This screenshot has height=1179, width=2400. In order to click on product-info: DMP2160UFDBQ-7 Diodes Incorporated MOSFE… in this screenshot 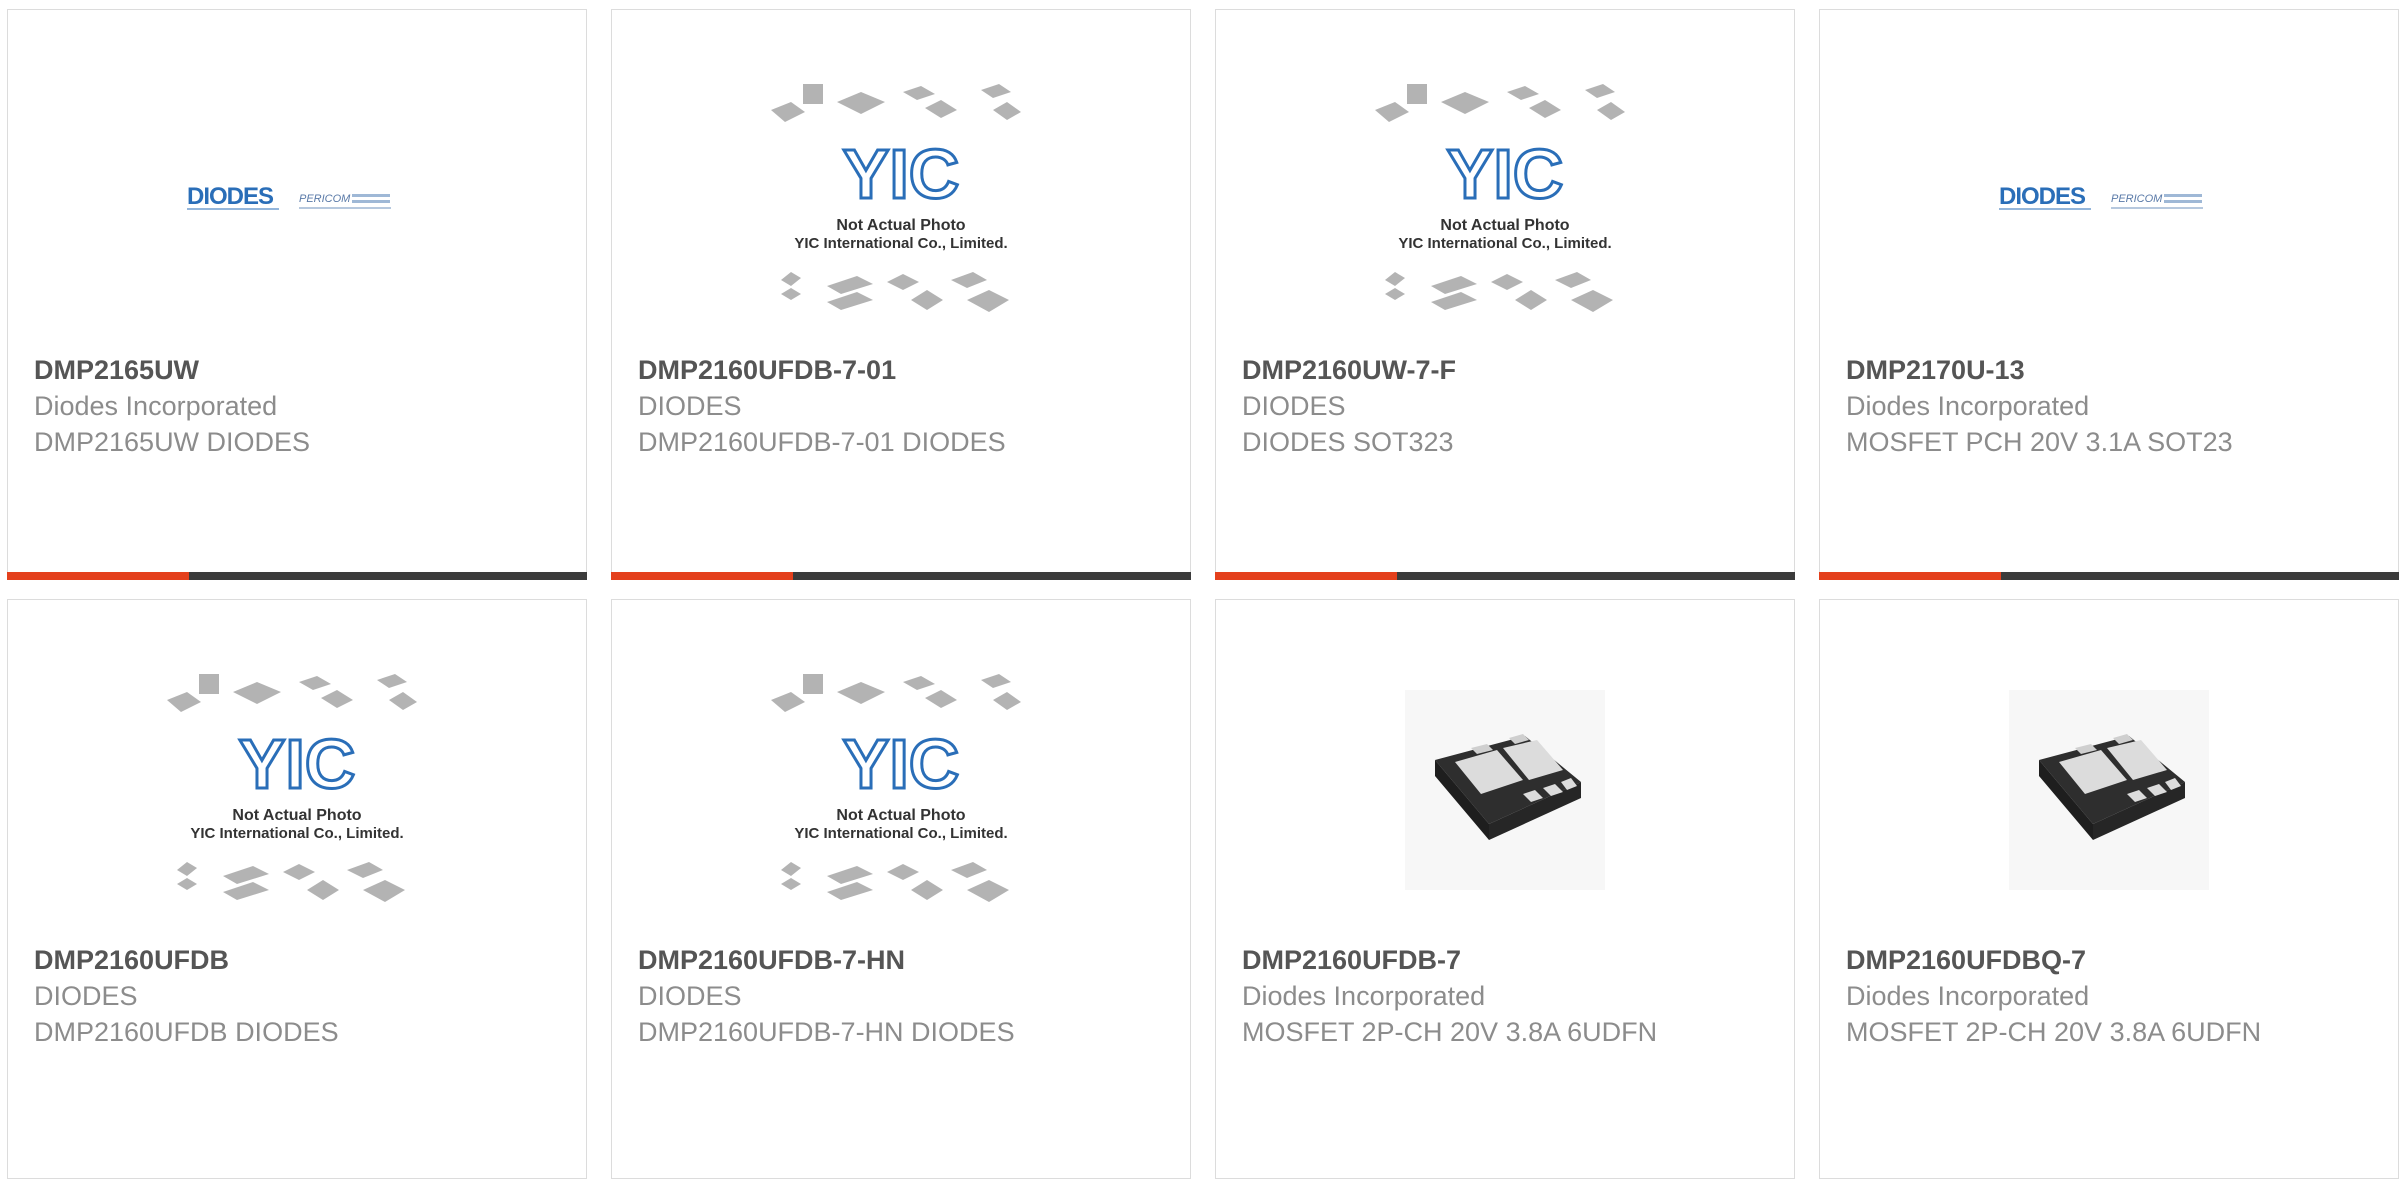, I will do `click(2112, 996)`.